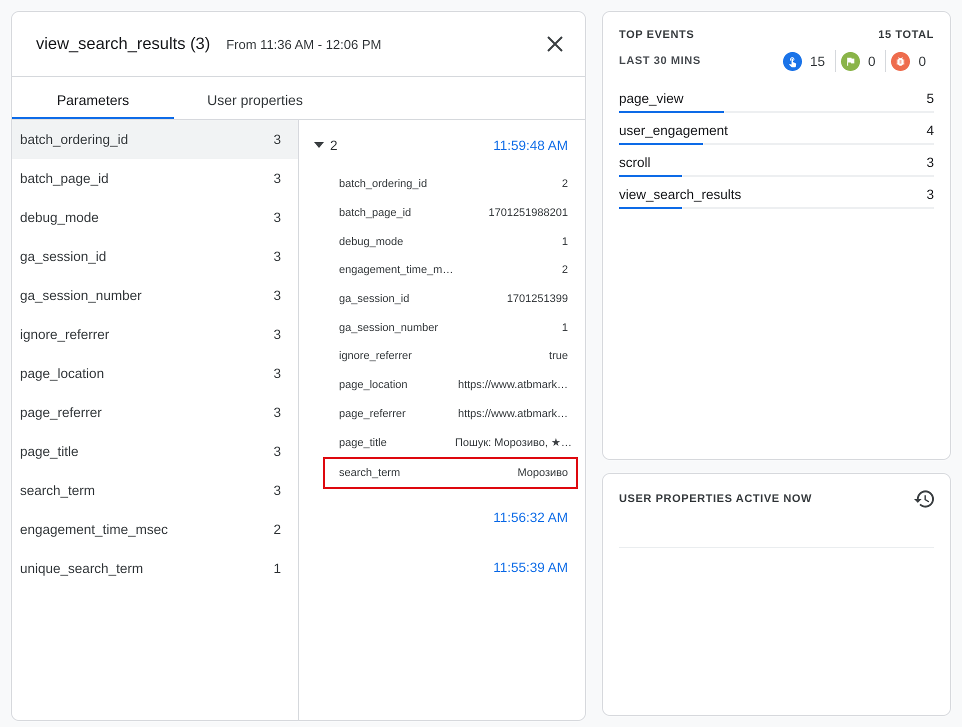 The image size is (962, 727). Describe the element at coordinates (123, 44) in the screenshot. I see `event-title: view_search_results (3)` at that location.